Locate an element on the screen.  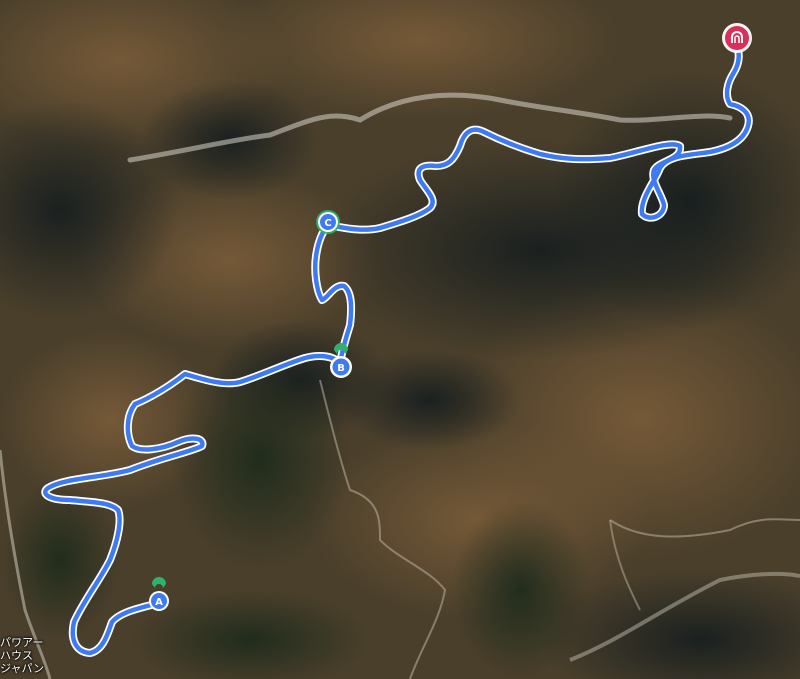
waypoint-c-marker: C is located at coordinates (328, 222).